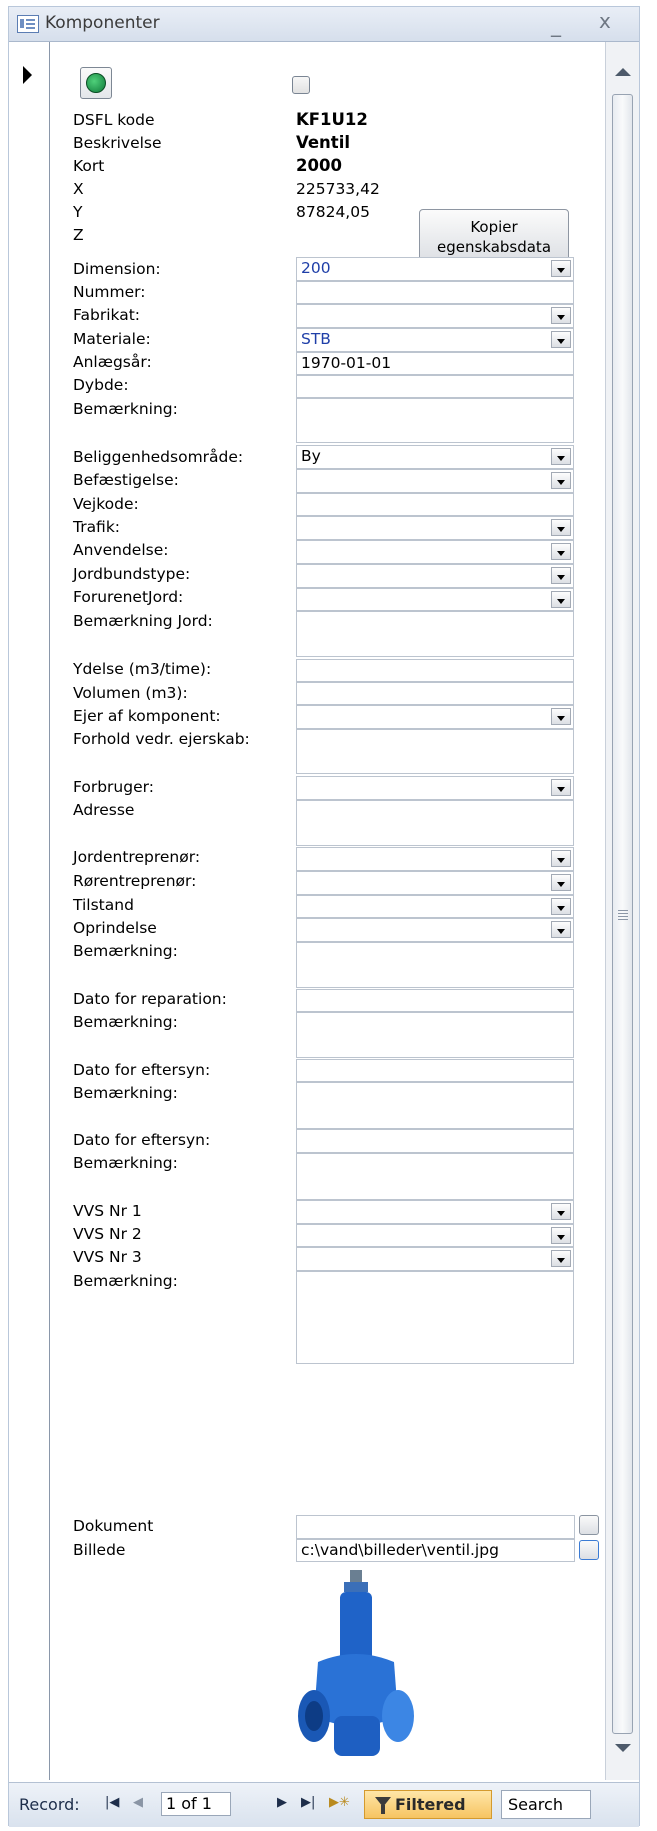 This screenshot has height=1831, width=657. I want to click on previous-record-icon: ◀, so click(138, 1802).